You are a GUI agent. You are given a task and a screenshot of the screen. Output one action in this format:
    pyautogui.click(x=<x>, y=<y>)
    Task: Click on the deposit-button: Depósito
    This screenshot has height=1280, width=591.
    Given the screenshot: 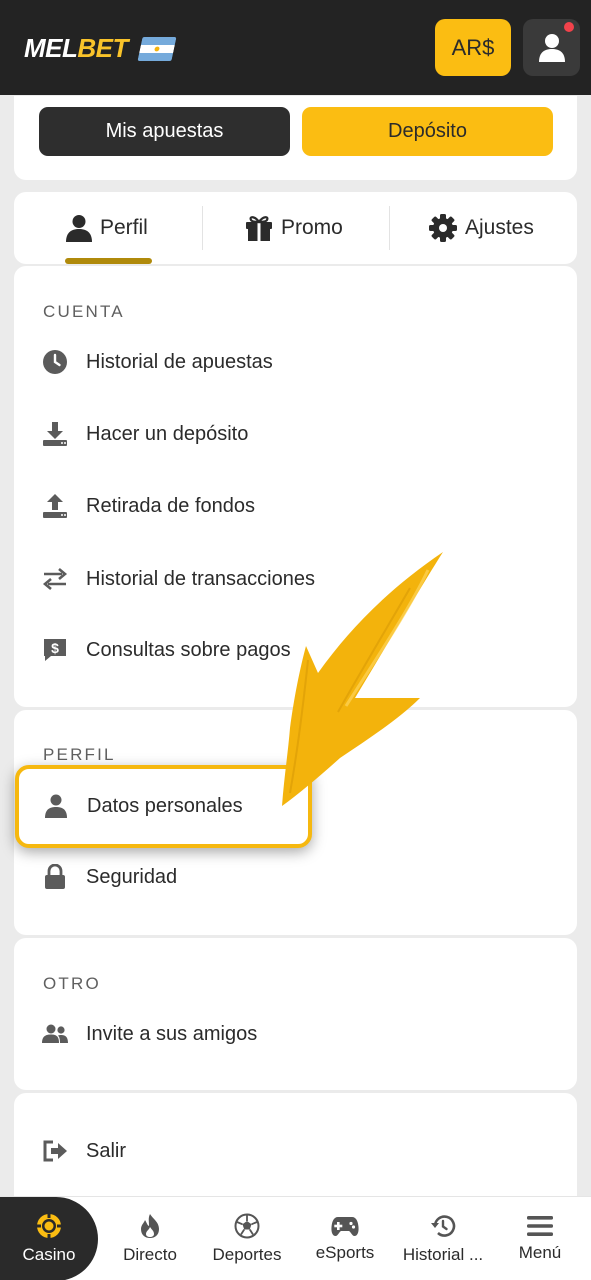 What is the action you would take?
    pyautogui.click(x=427, y=131)
    